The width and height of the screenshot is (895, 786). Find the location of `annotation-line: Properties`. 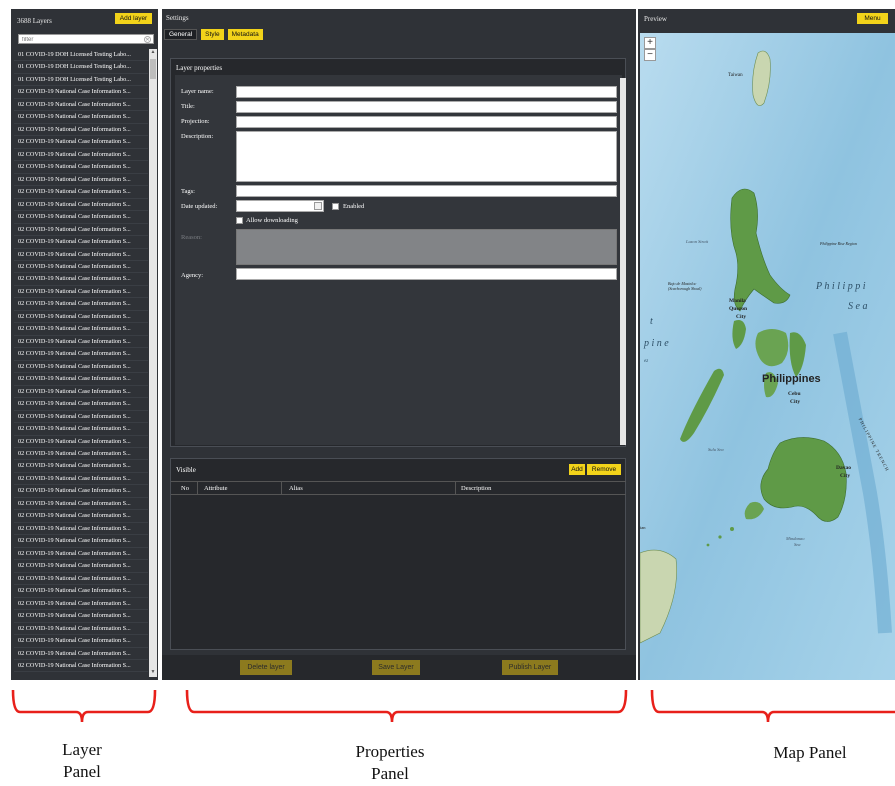

annotation-line: Properties is located at coordinates (390, 751).